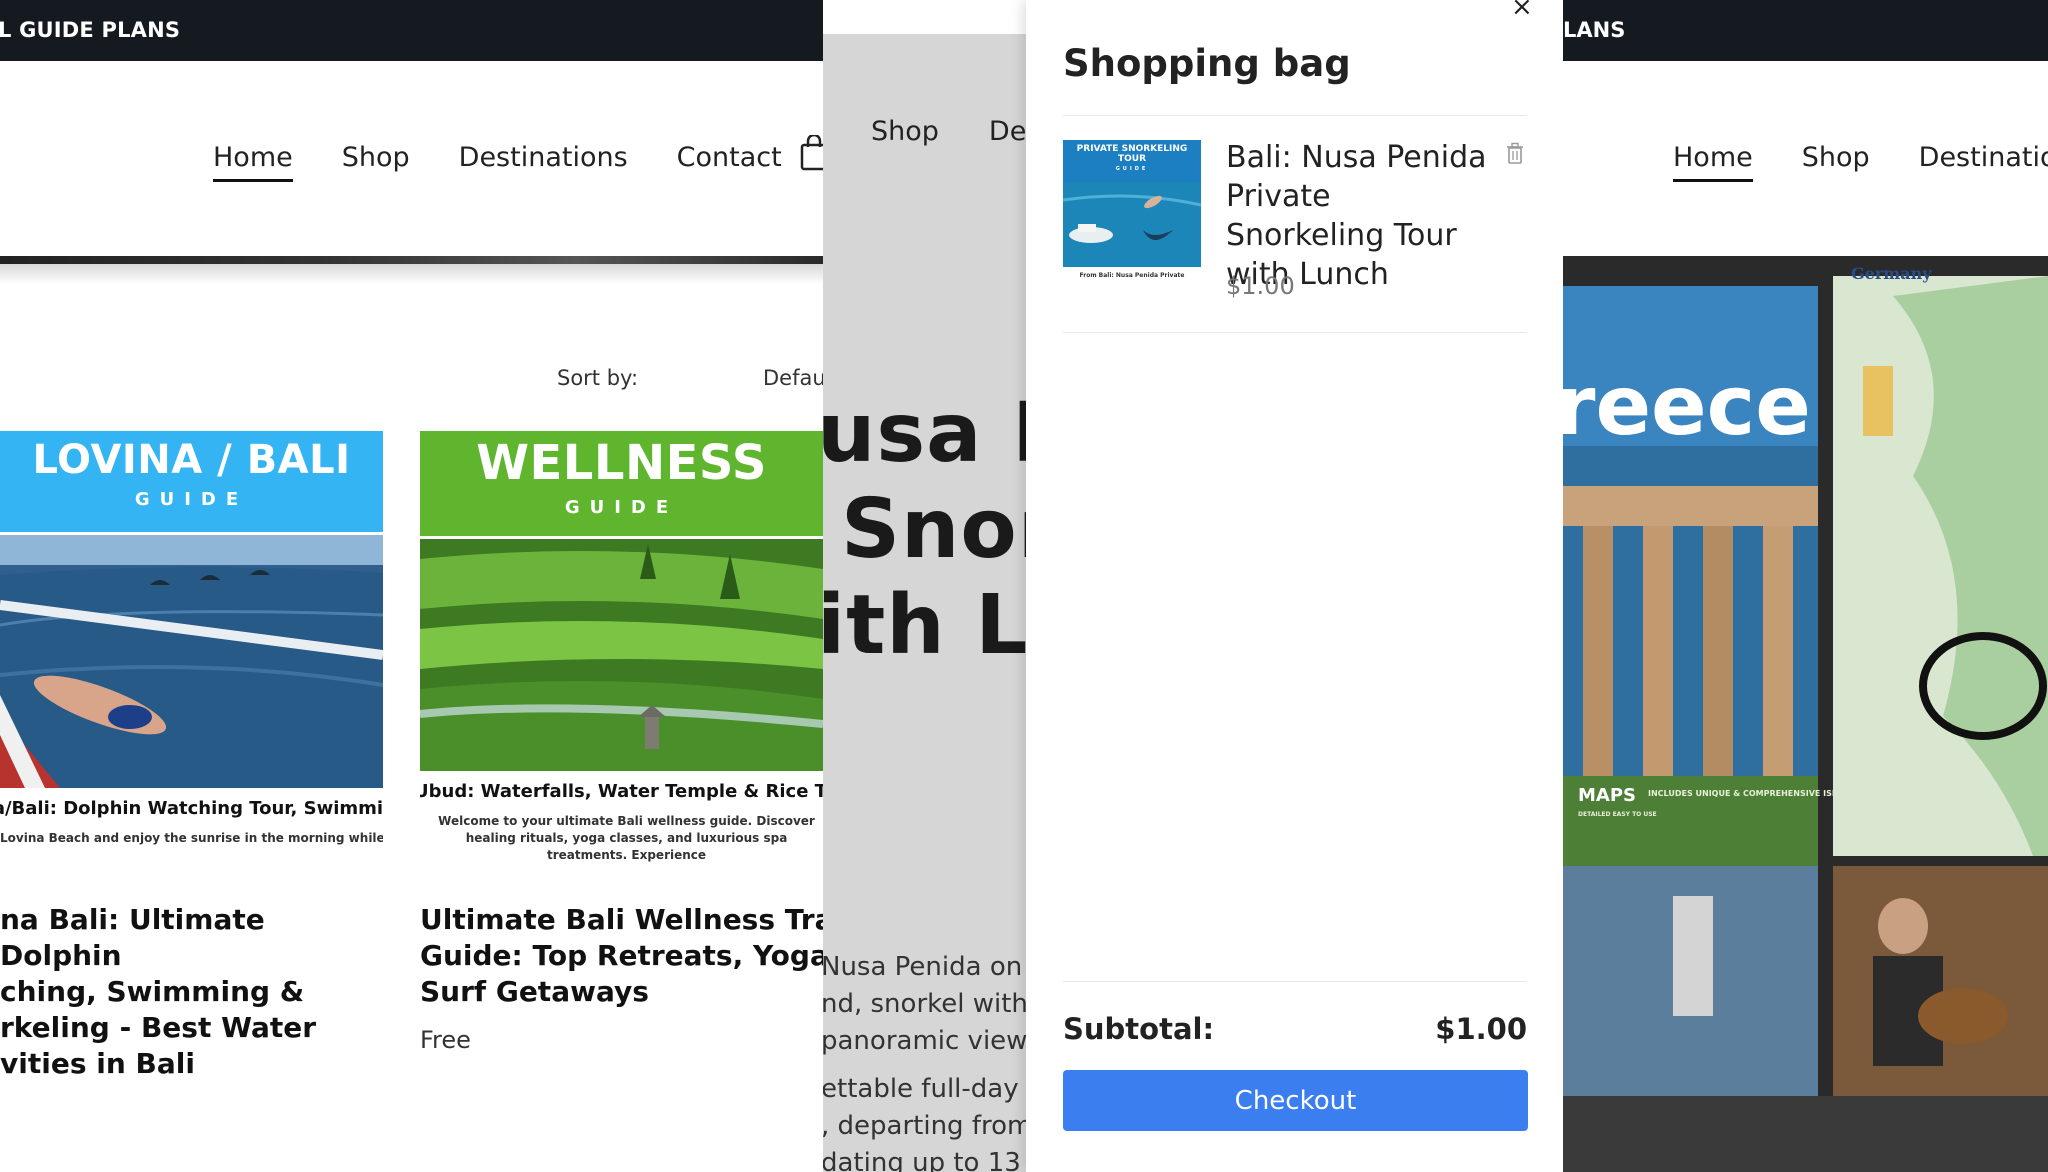 Image resolution: width=2048 pixels, height=1172 pixels. What do you see at coordinates (445, 1040) in the screenshot?
I see `product-price: Free` at bounding box center [445, 1040].